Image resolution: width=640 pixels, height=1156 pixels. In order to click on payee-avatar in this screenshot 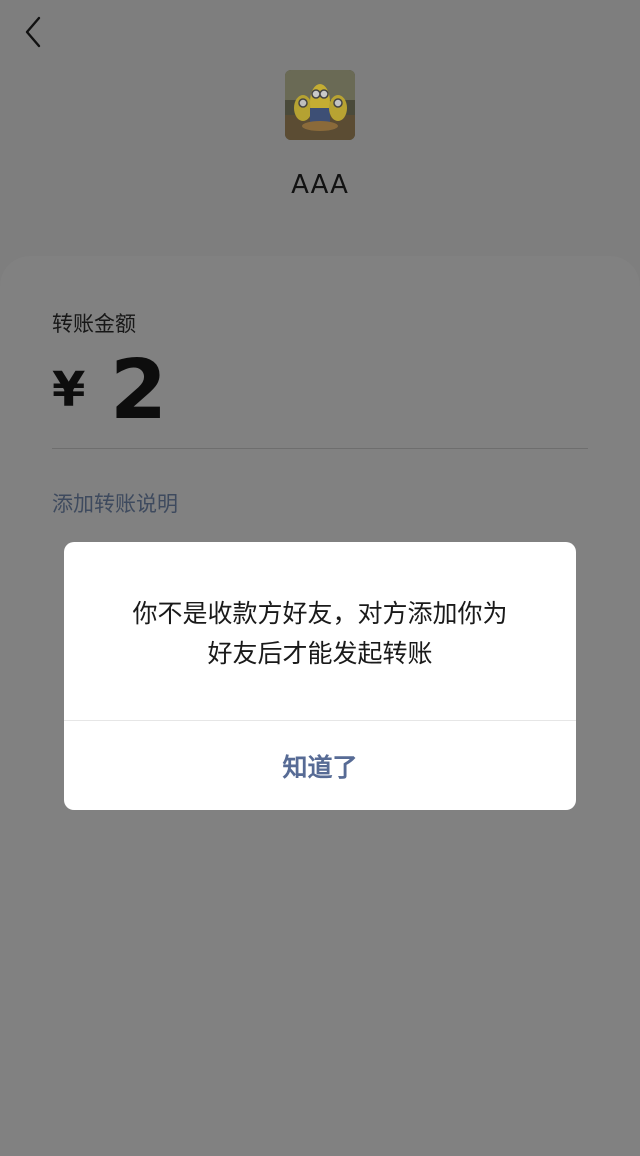, I will do `click(320, 105)`.